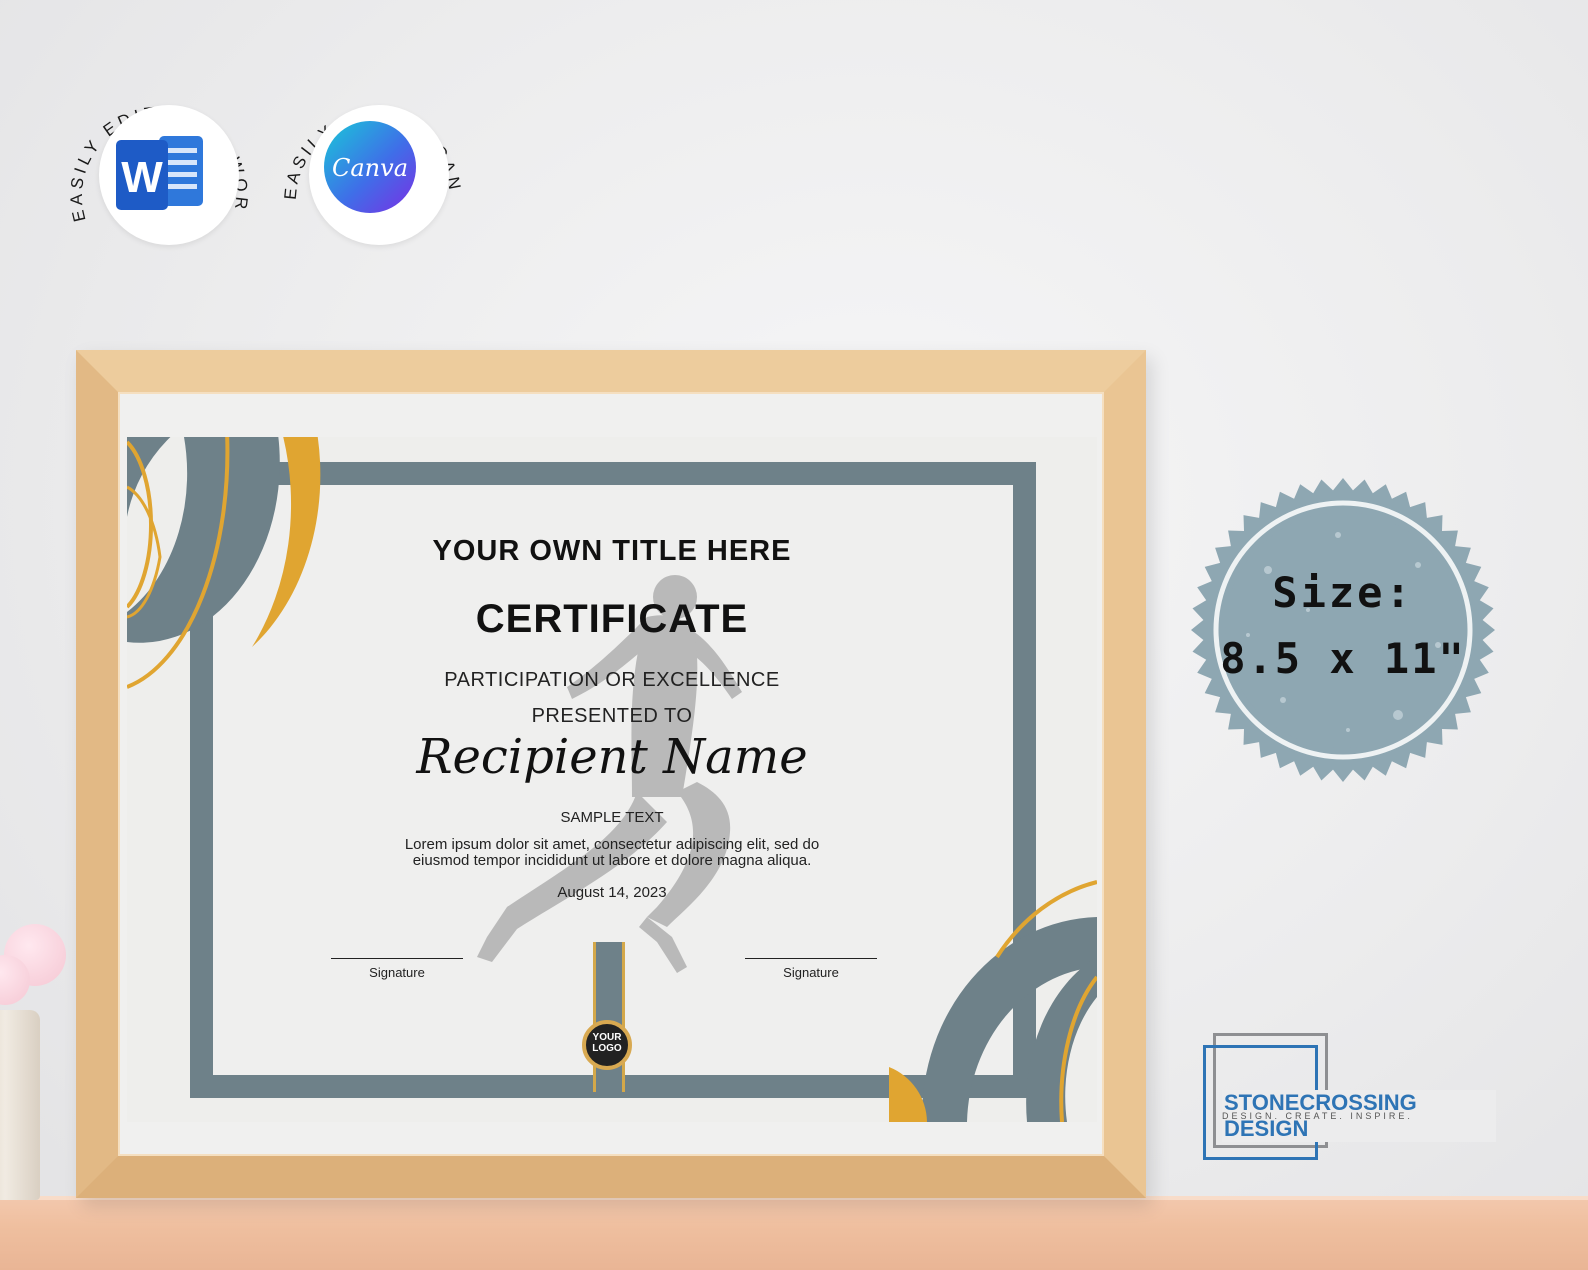  Describe the element at coordinates (794, 1234) in the screenshot. I see `shelf` at that location.